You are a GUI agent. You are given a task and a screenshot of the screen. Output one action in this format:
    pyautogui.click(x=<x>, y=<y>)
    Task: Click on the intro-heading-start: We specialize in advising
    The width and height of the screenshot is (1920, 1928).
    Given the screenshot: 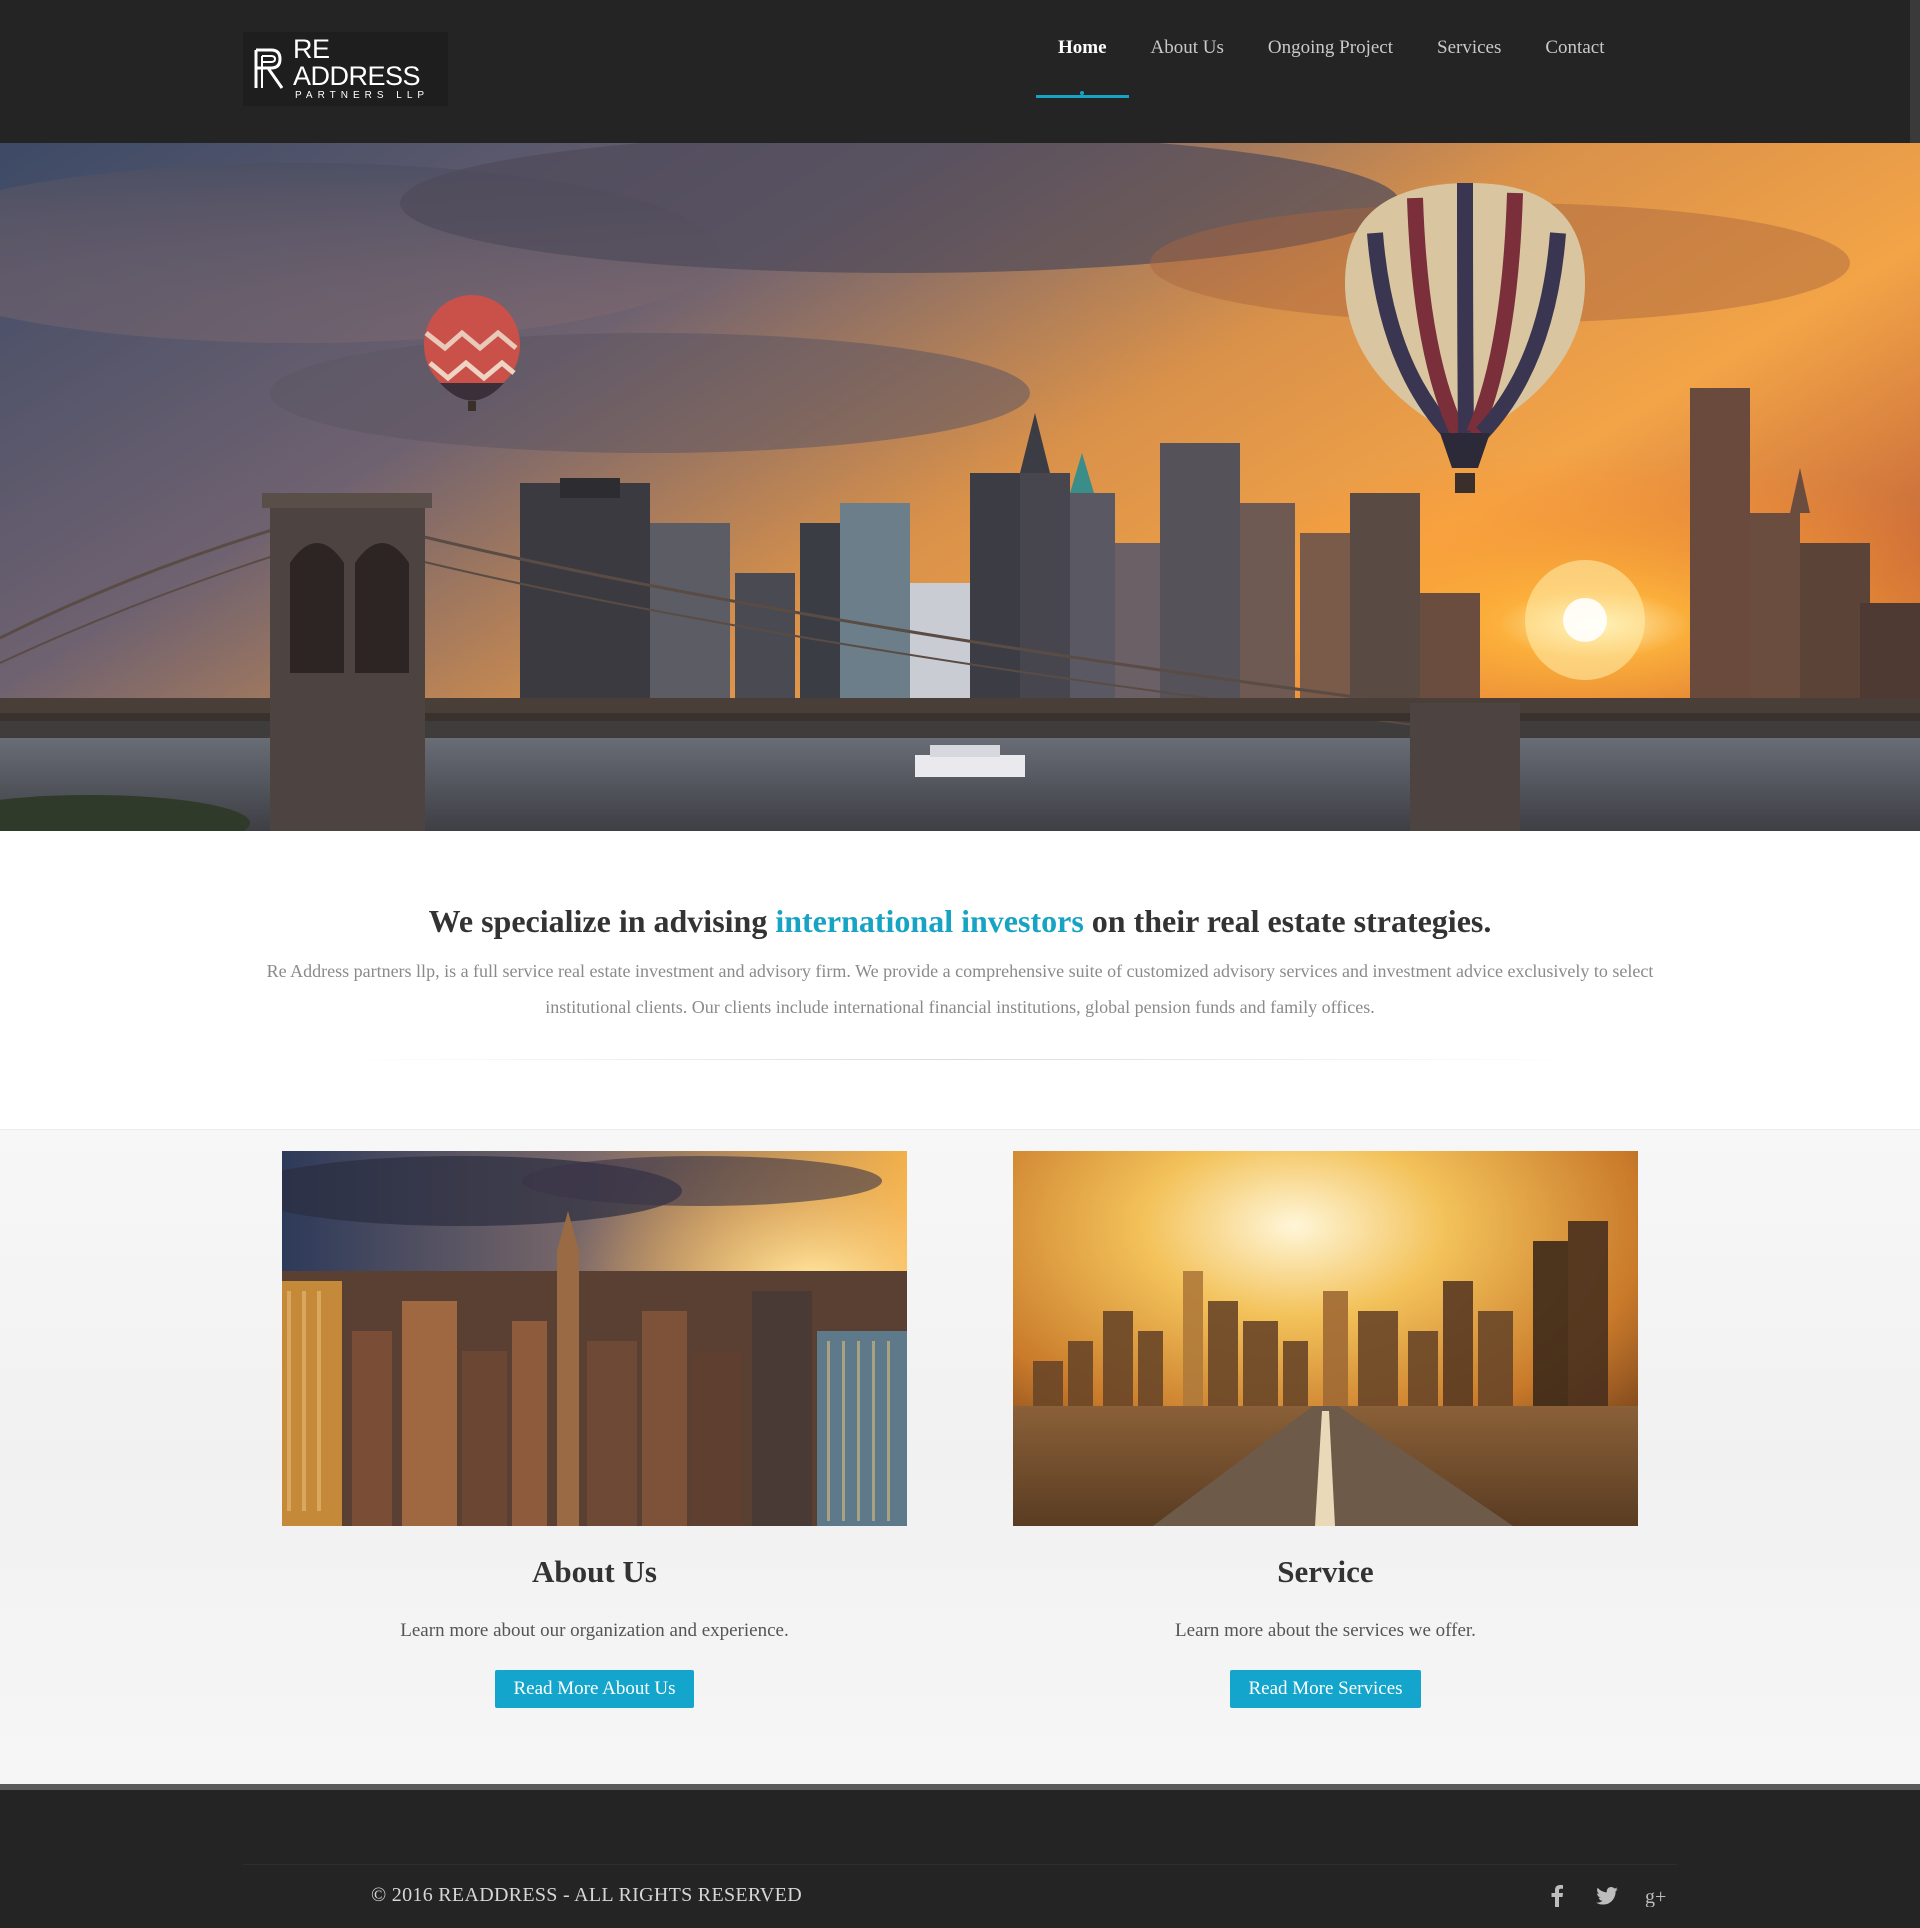 What is the action you would take?
    pyautogui.click(x=602, y=921)
    